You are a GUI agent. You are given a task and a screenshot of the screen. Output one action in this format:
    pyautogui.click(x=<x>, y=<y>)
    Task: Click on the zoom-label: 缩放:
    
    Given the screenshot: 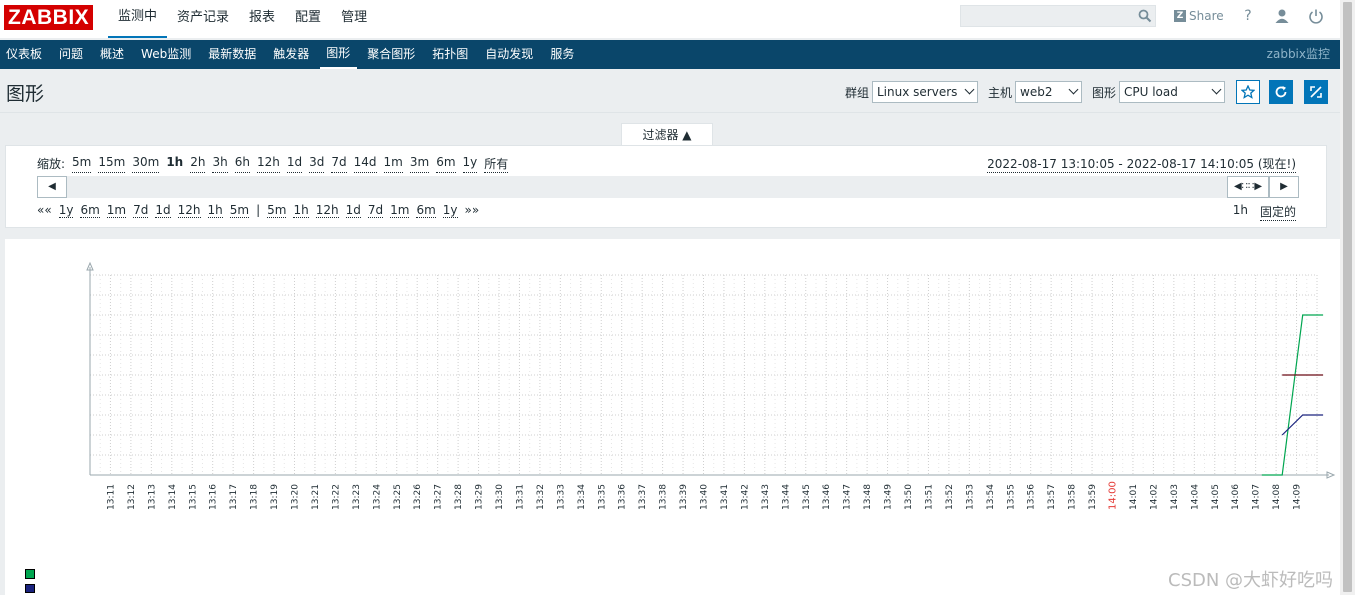 What is the action you would take?
    pyautogui.click(x=51, y=164)
    